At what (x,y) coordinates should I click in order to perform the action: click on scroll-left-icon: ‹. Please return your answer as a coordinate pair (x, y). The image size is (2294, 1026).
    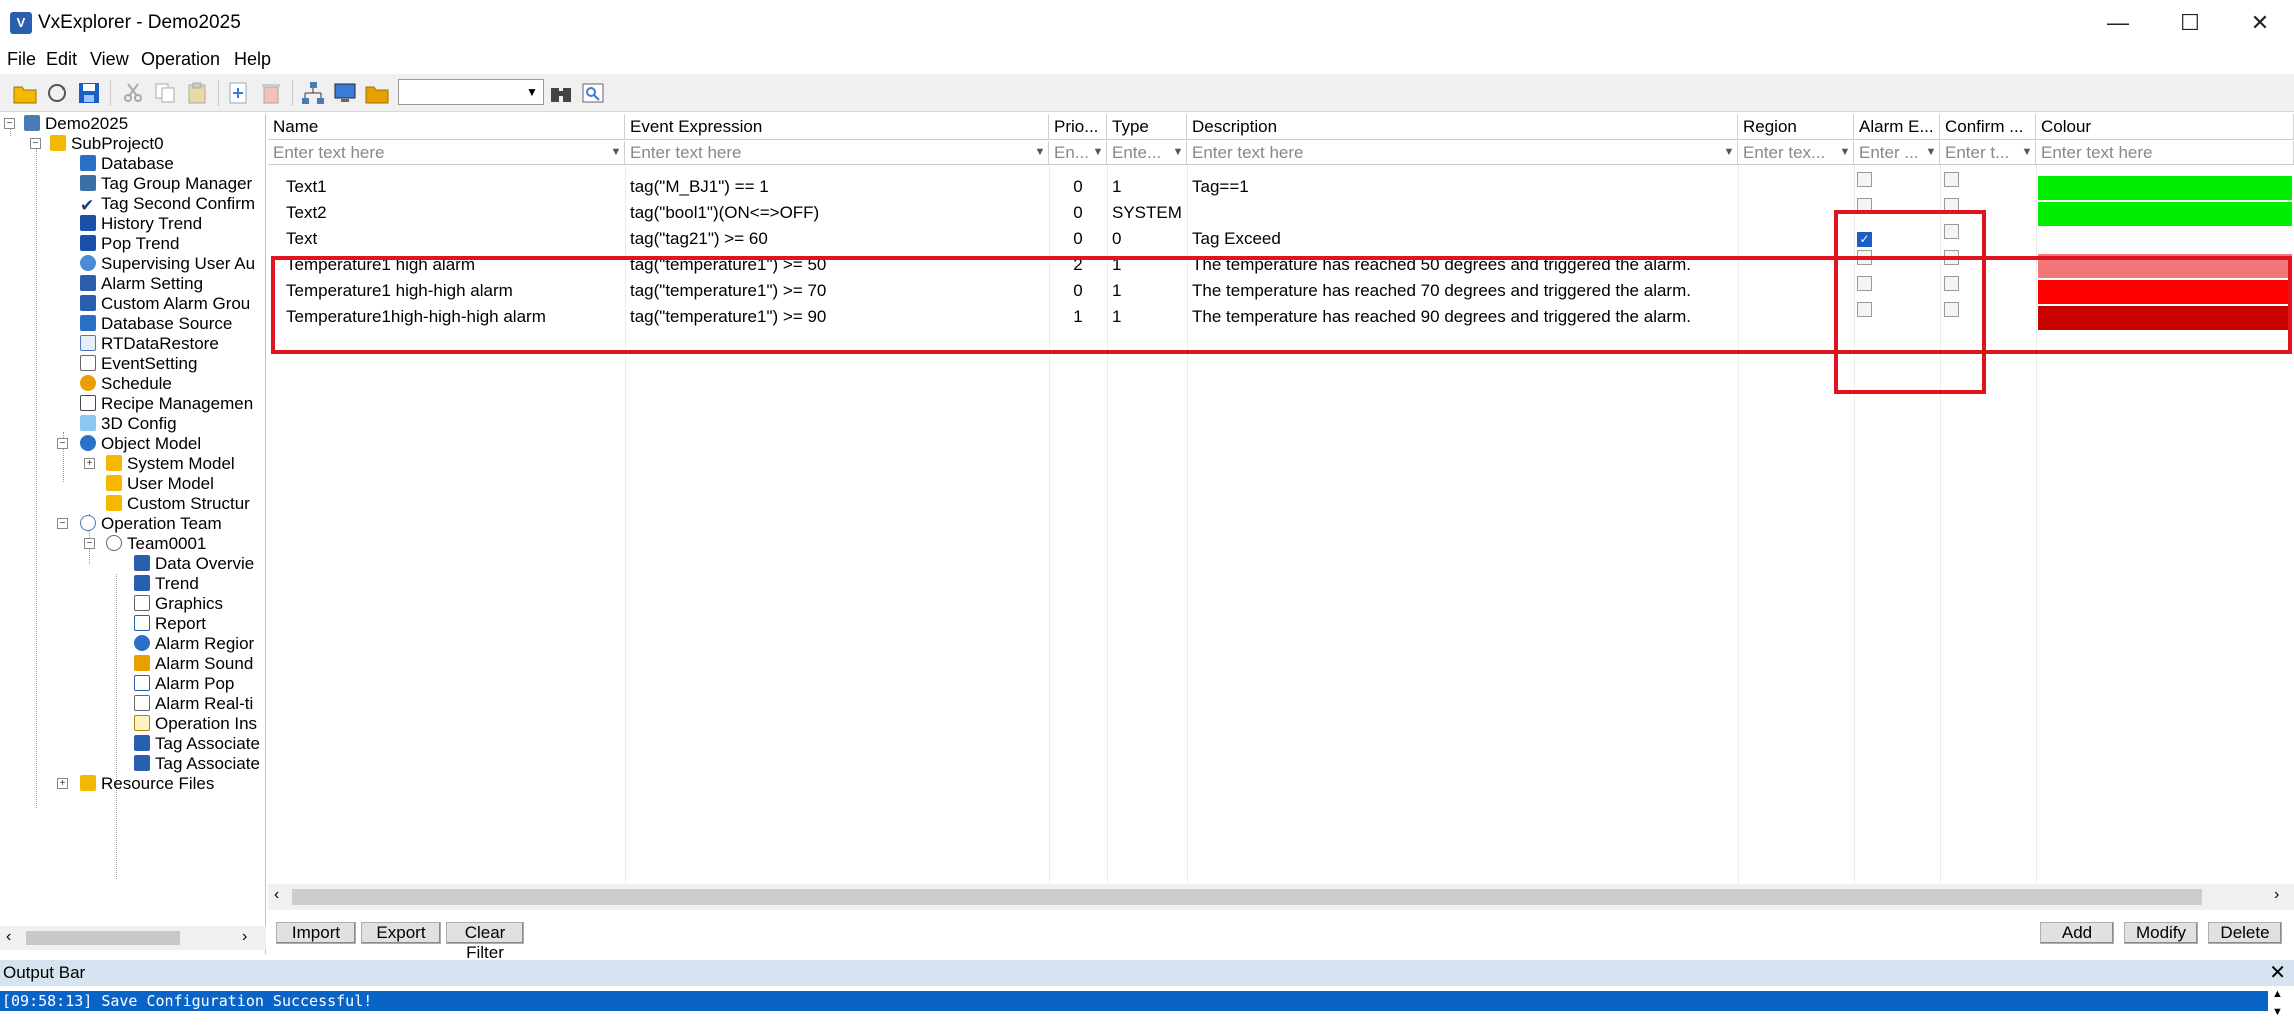
    Looking at the image, I should click on (8, 937).